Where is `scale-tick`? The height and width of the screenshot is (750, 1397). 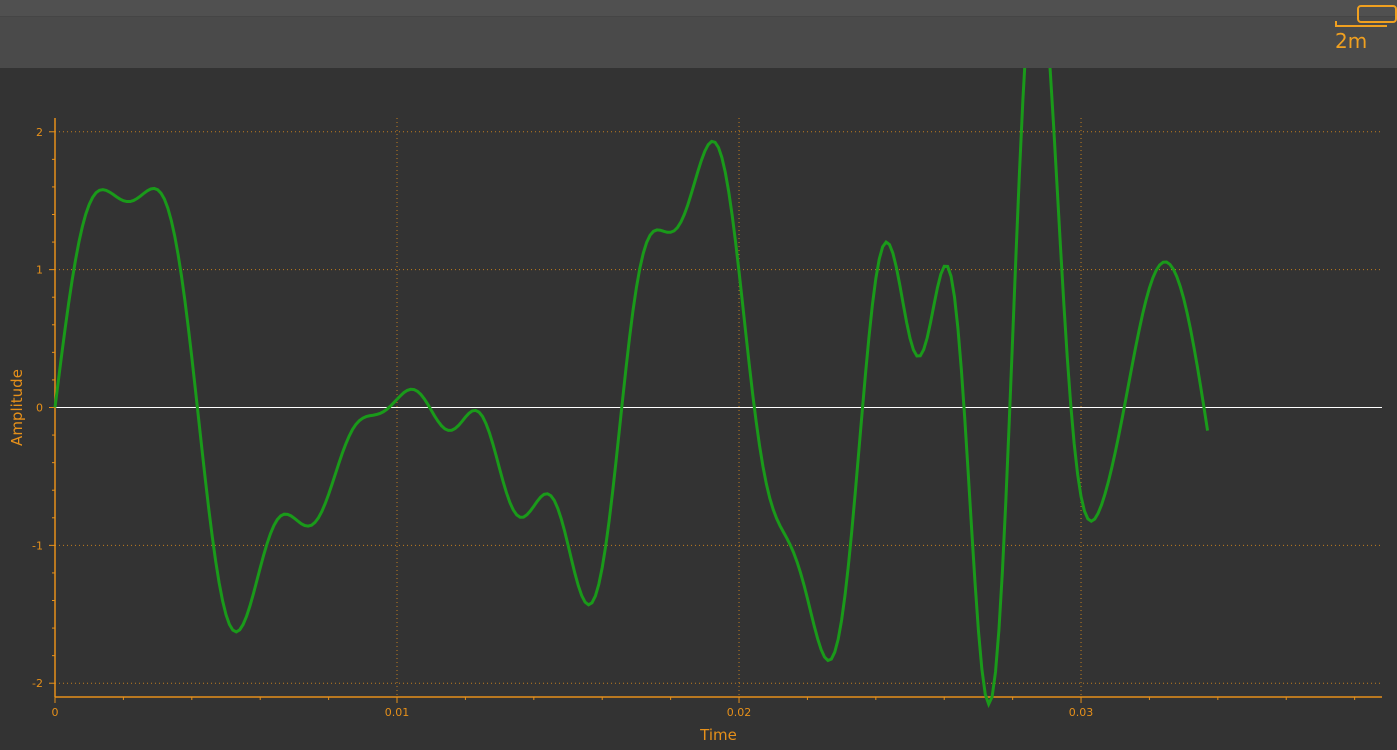
scale-tick is located at coordinates (1336, 24).